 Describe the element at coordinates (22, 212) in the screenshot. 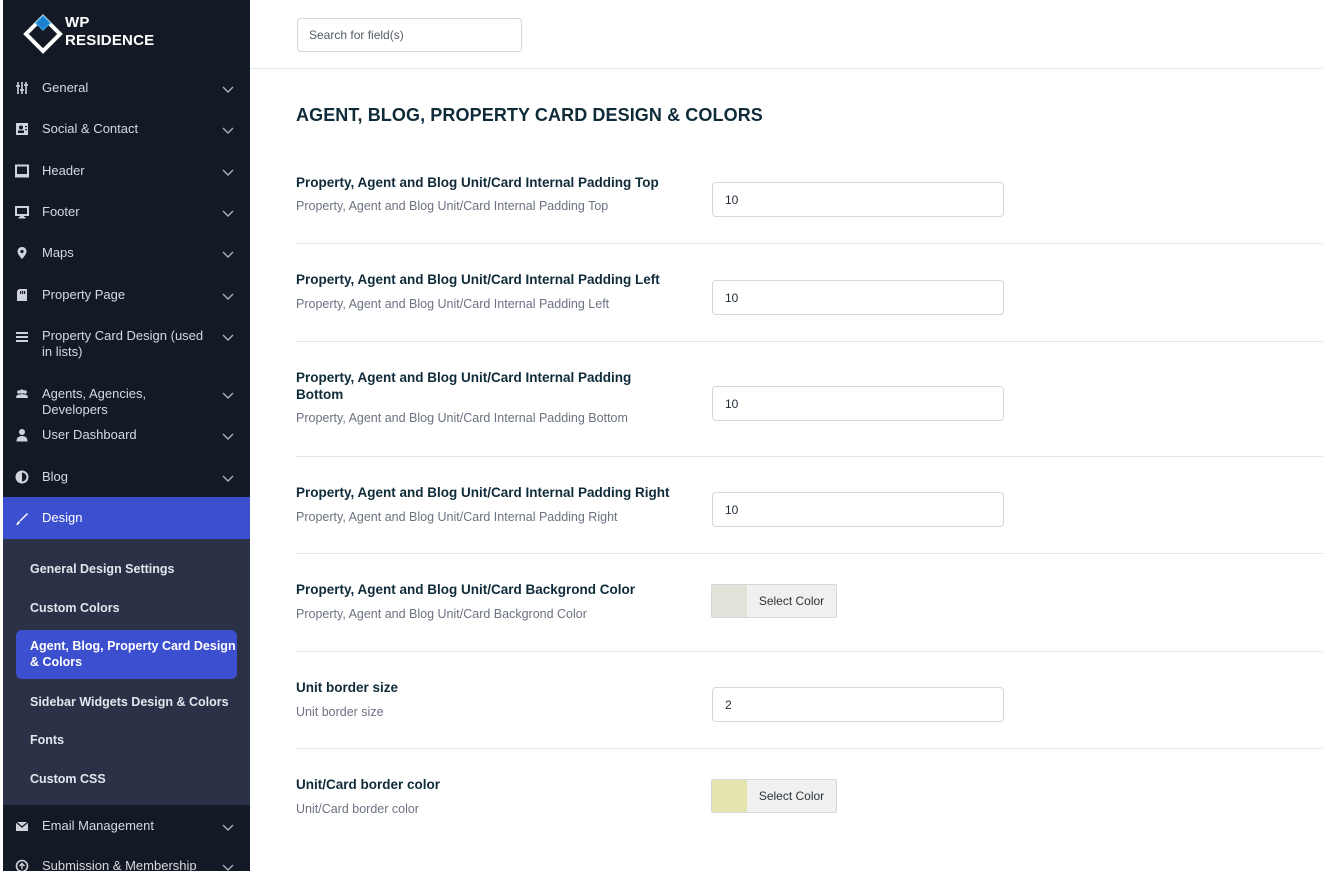

I see `monitor-icon` at that location.